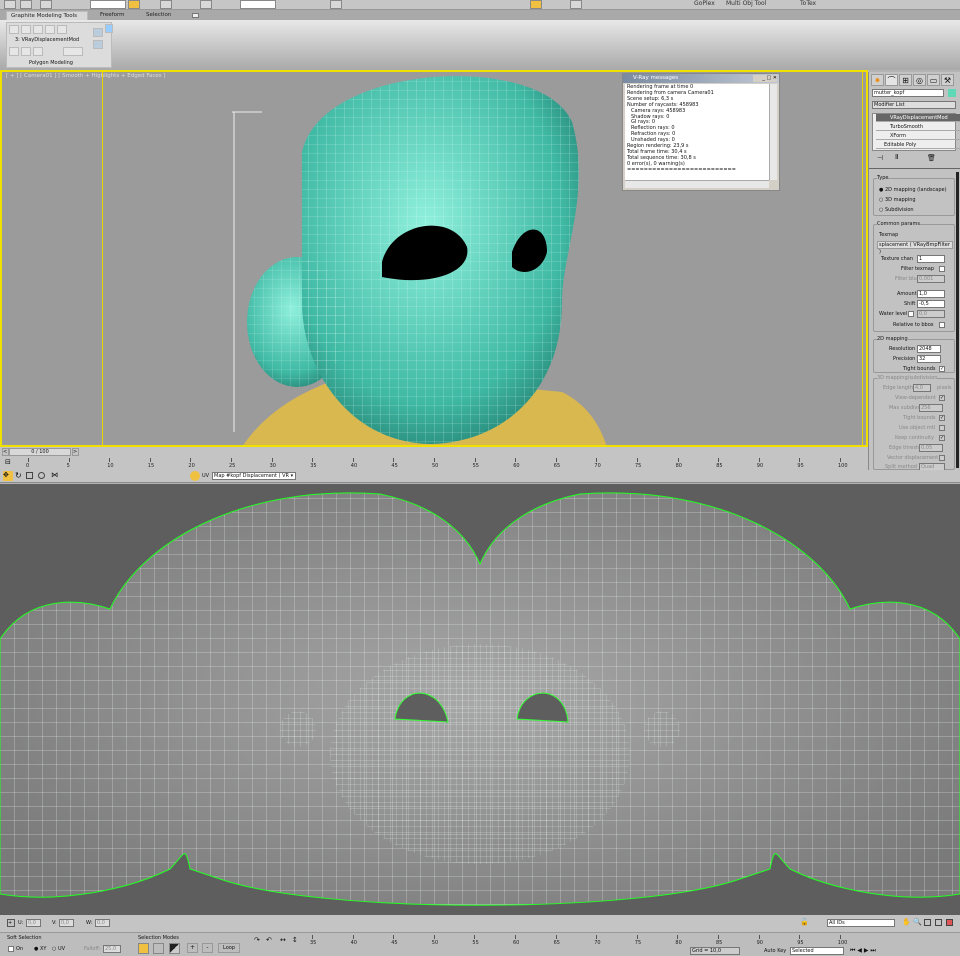 This screenshot has height=956, width=960. Describe the element at coordinates (861, 923) in the screenshot. I see `ids-dropdown: All IDs` at that location.